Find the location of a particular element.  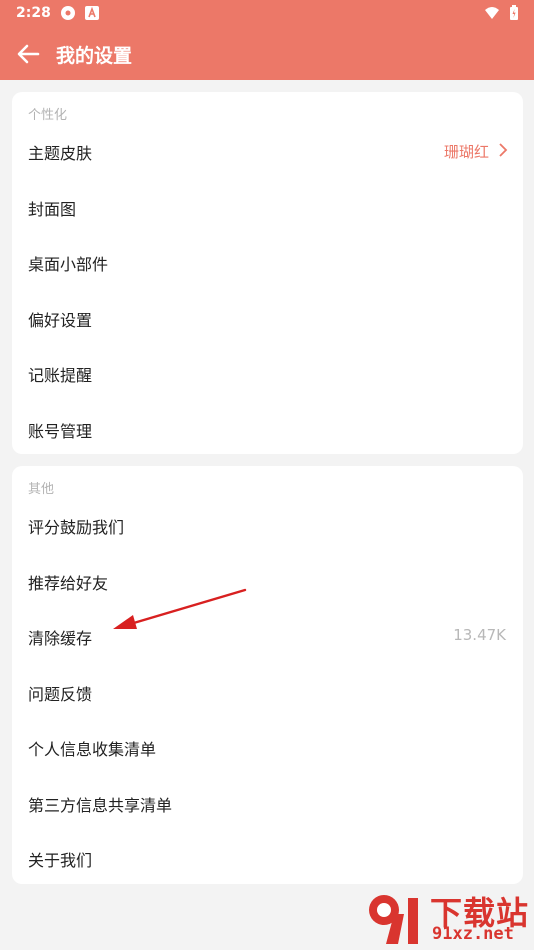

page-title: 我的设置 is located at coordinates (94, 56).